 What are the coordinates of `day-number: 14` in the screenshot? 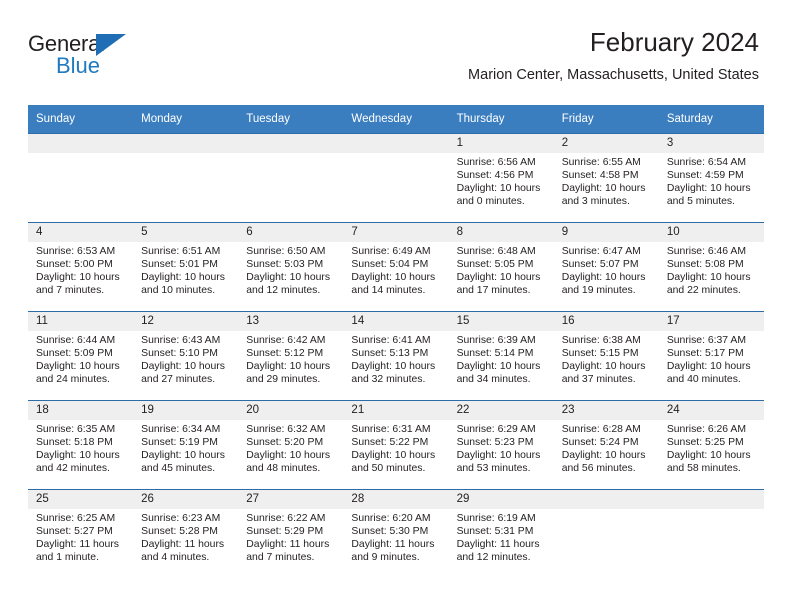 It's located at (396, 321).